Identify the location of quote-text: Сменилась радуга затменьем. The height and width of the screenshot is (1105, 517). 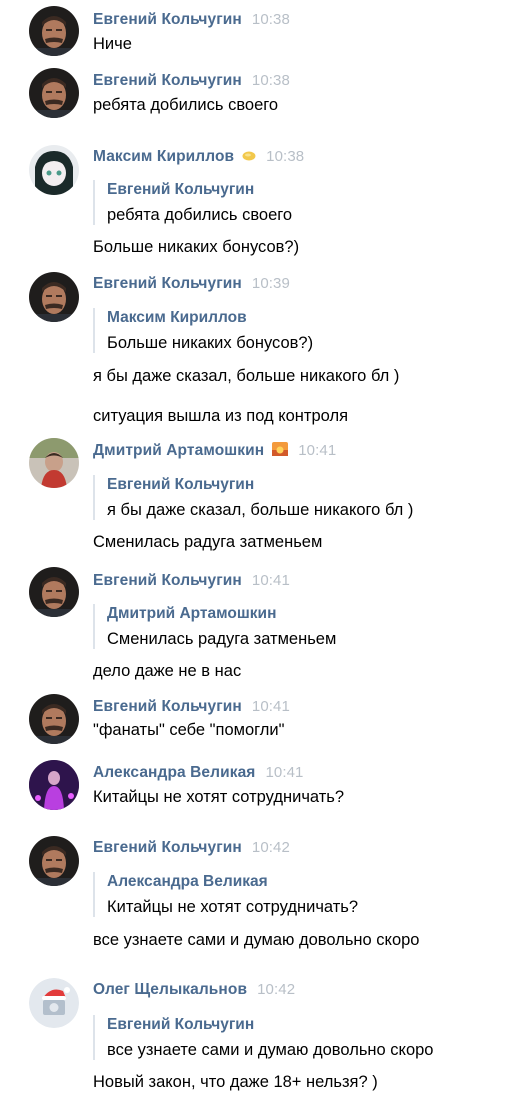
(222, 639).